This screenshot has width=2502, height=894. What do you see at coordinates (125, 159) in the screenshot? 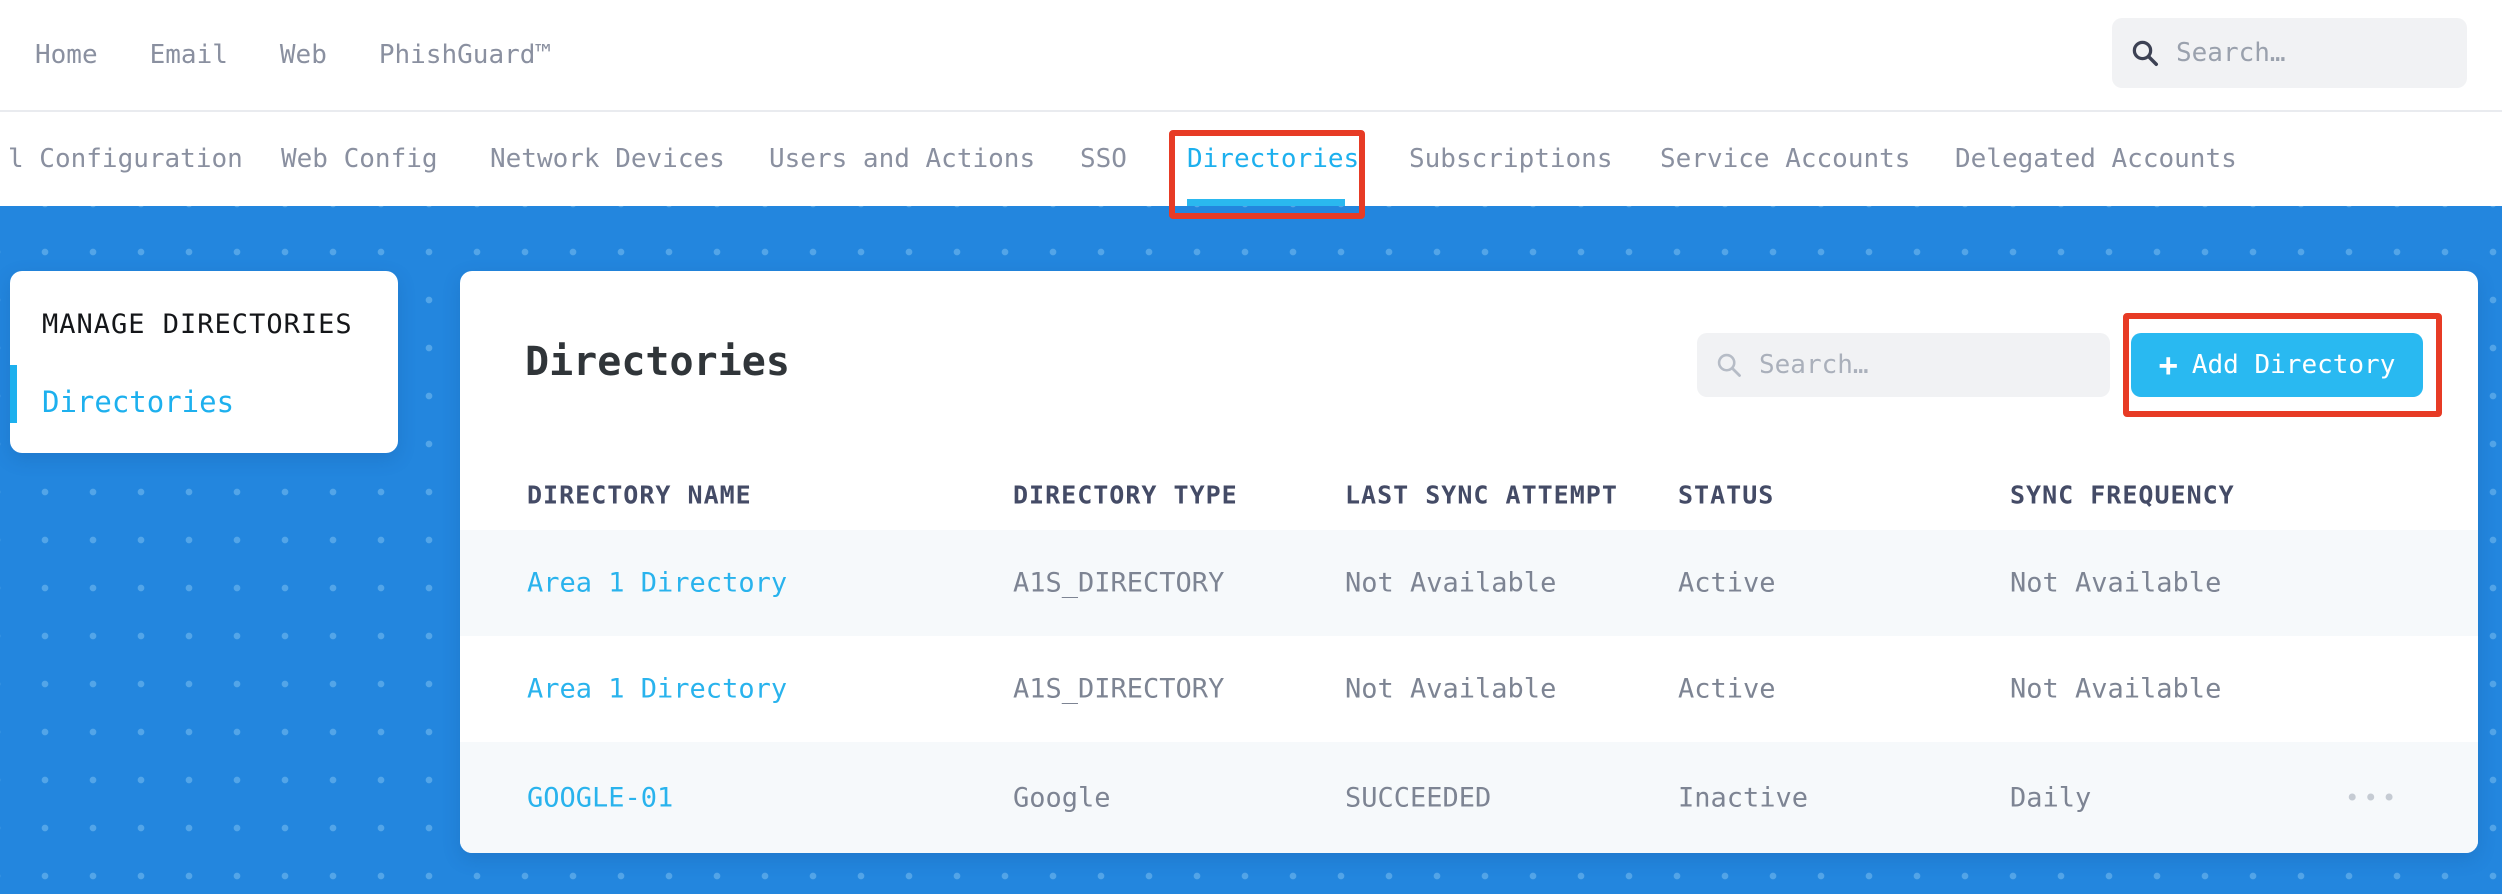
I see `tab-email-configuration: l Configuration` at bounding box center [125, 159].